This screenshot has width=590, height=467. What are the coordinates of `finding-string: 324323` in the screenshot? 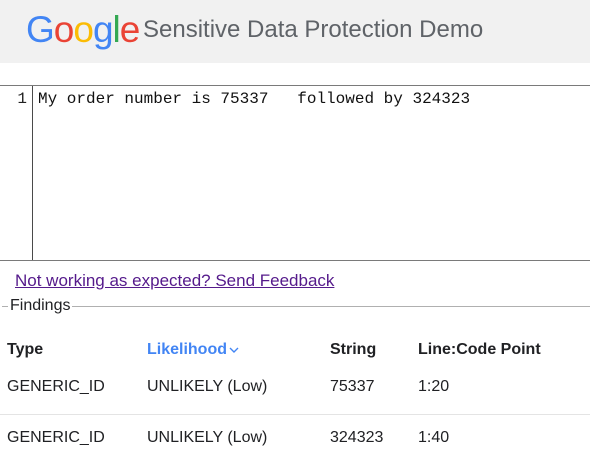 It's located at (357, 437).